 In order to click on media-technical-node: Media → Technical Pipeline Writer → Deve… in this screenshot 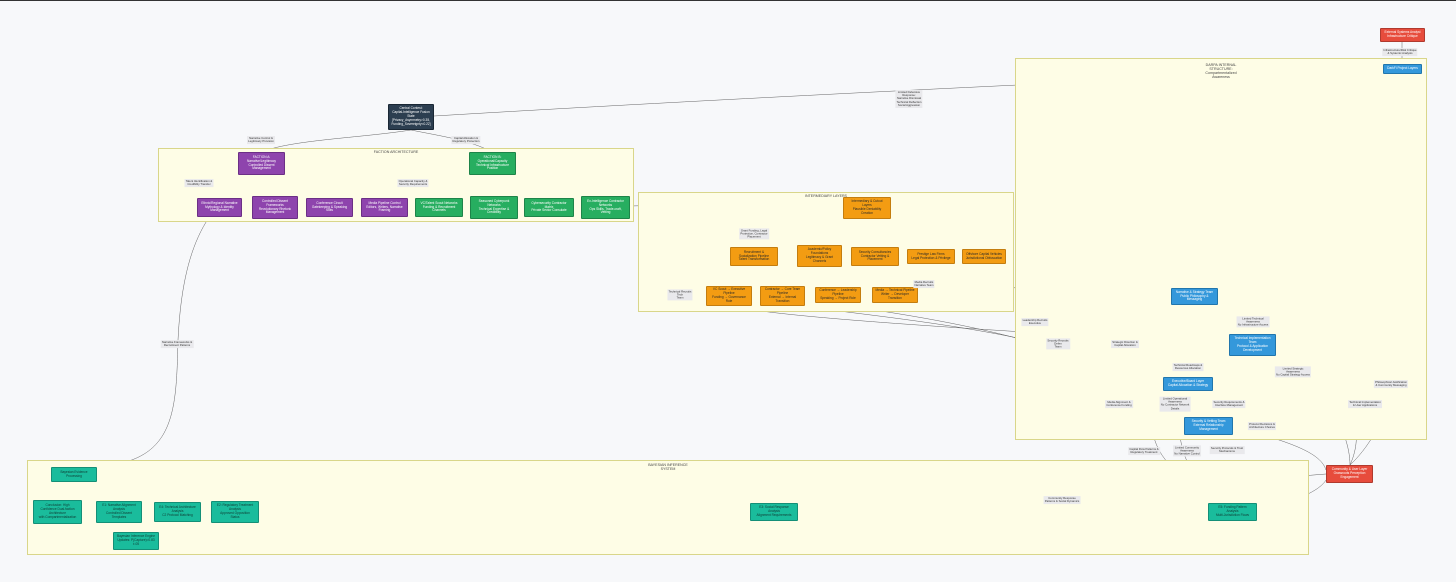, I will do `click(895, 295)`.